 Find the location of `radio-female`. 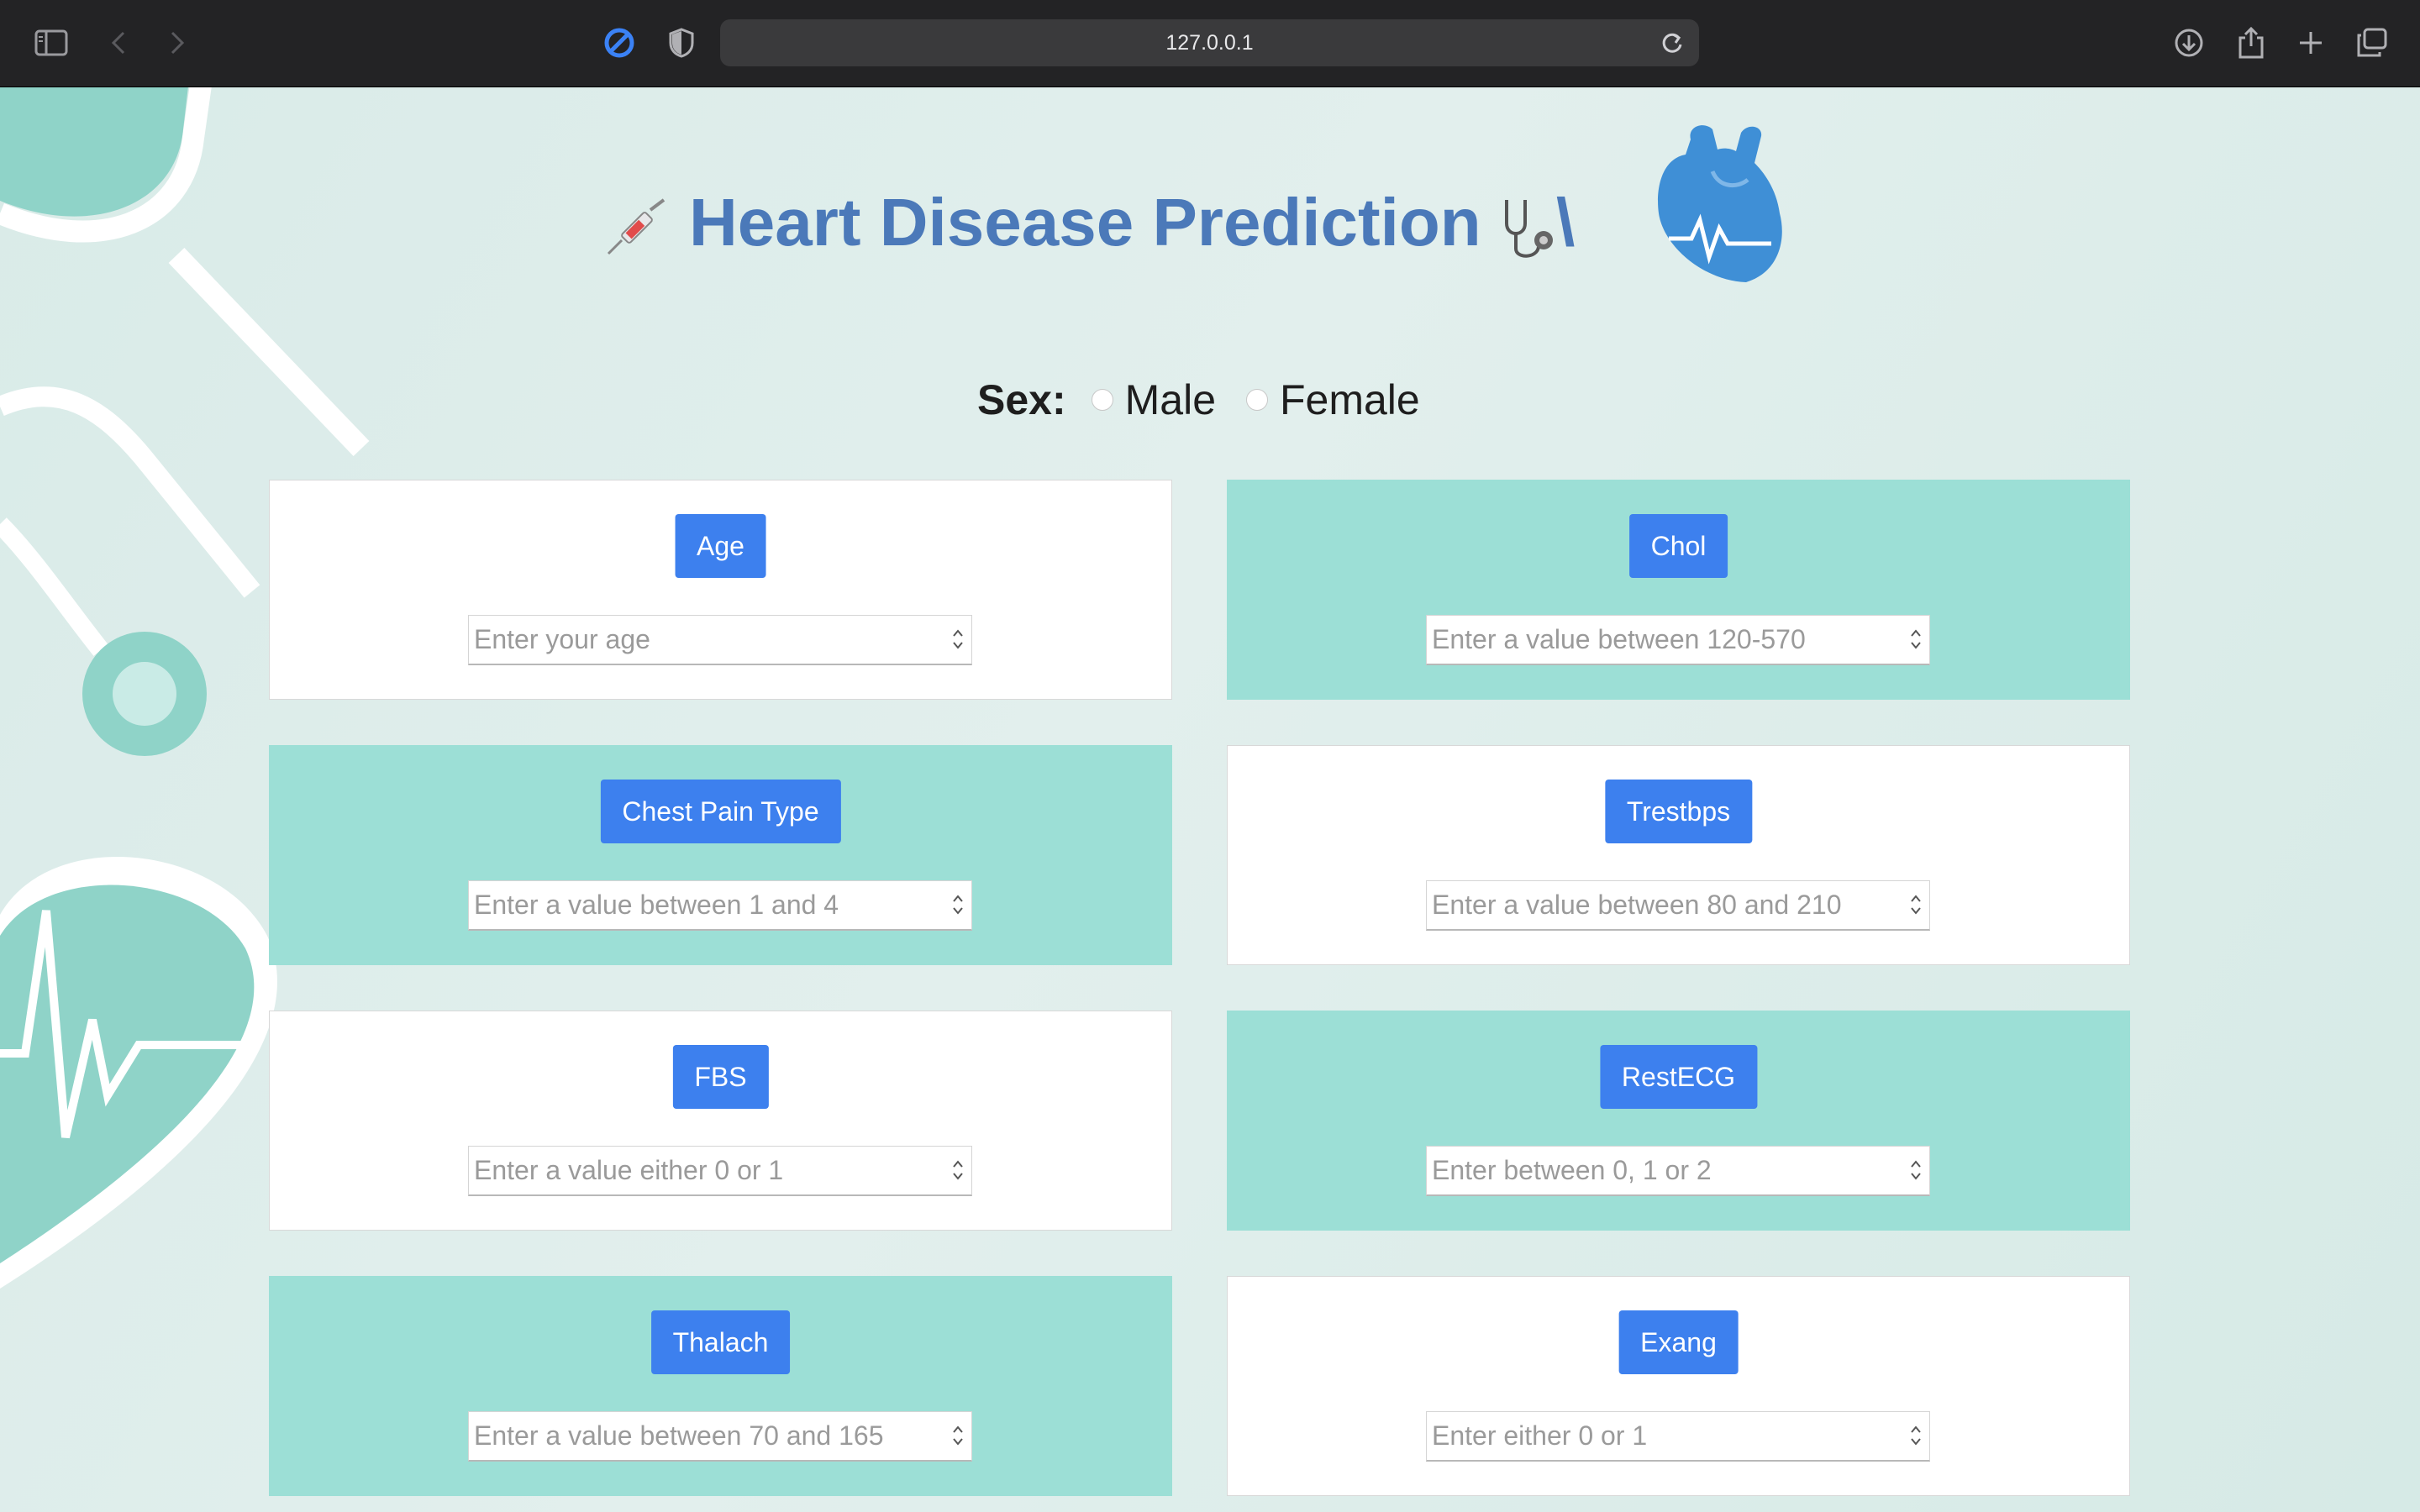

radio-female is located at coordinates (1257, 400).